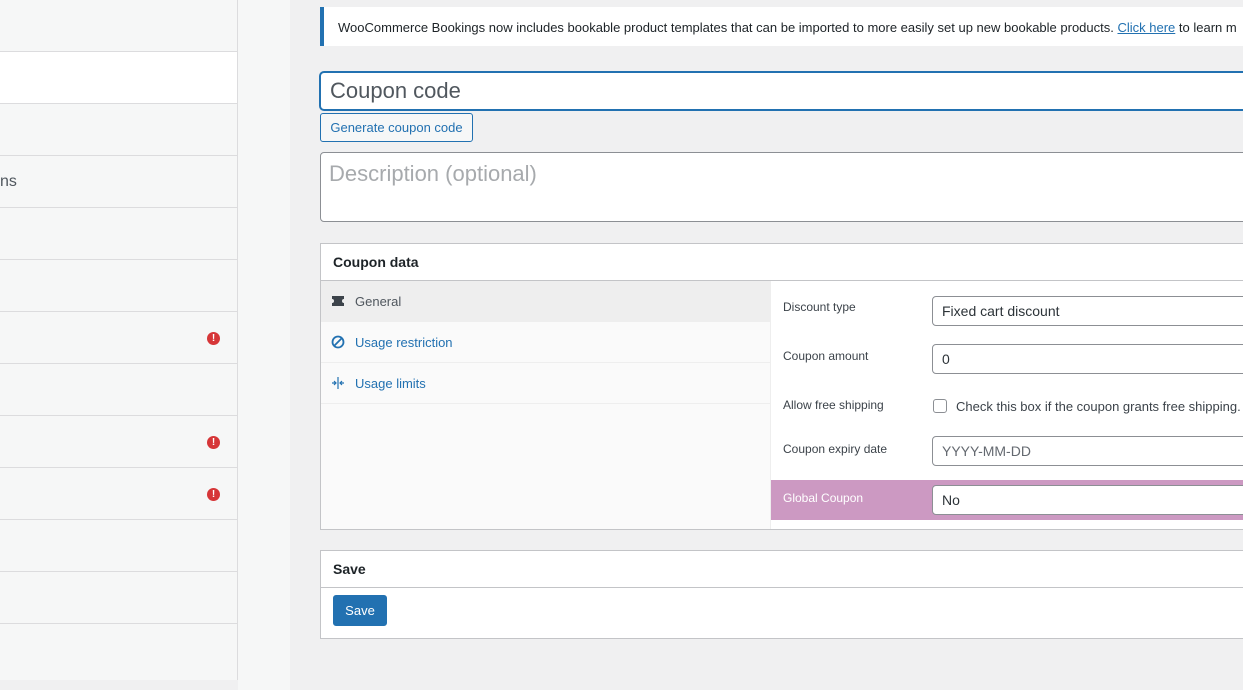  What do you see at coordinates (545, 342) in the screenshot?
I see `tab-usage-restriction: Usage restriction` at bounding box center [545, 342].